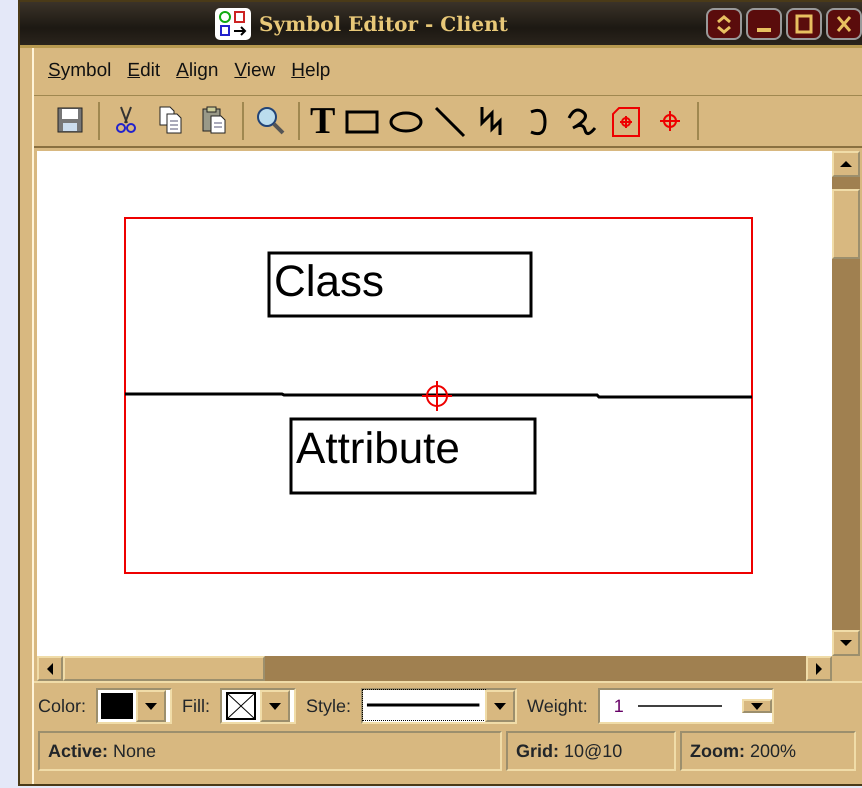 The height and width of the screenshot is (788, 862). What do you see at coordinates (134, 706) in the screenshot?
I see `color-picker` at bounding box center [134, 706].